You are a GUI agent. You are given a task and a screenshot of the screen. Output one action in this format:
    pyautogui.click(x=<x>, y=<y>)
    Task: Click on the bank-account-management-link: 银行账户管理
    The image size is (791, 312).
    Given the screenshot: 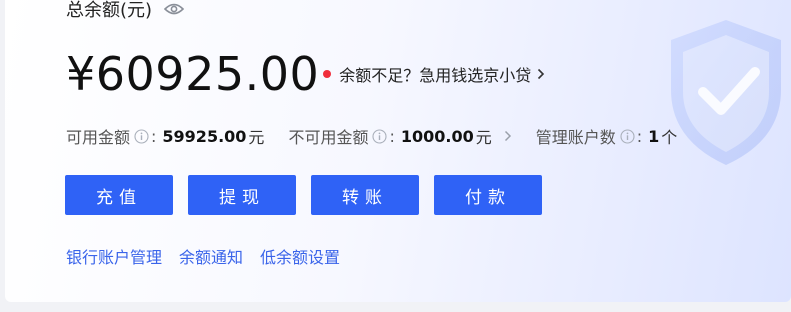 What is the action you would take?
    pyautogui.click(x=114, y=256)
    